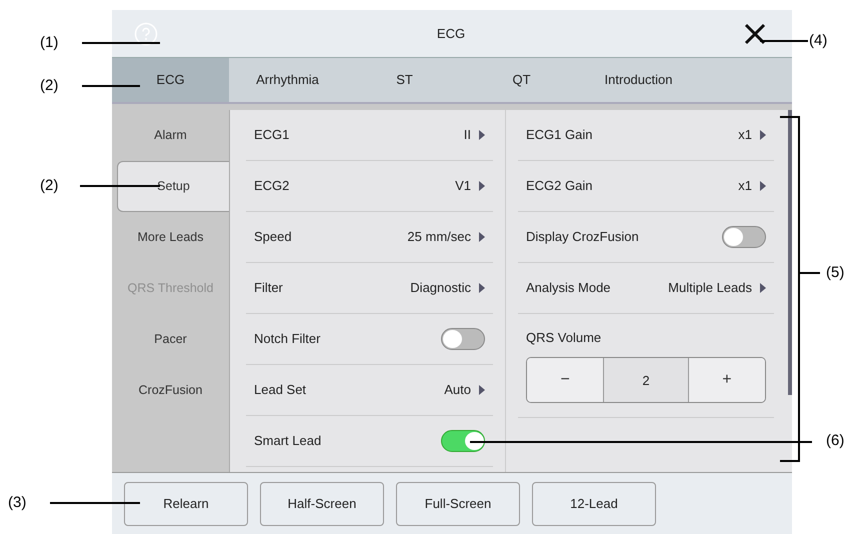 The width and height of the screenshot is (861, 534). Describe the element at coordinates (273, 237) in the screenshot. I see `setting-label: Speed` at that location.